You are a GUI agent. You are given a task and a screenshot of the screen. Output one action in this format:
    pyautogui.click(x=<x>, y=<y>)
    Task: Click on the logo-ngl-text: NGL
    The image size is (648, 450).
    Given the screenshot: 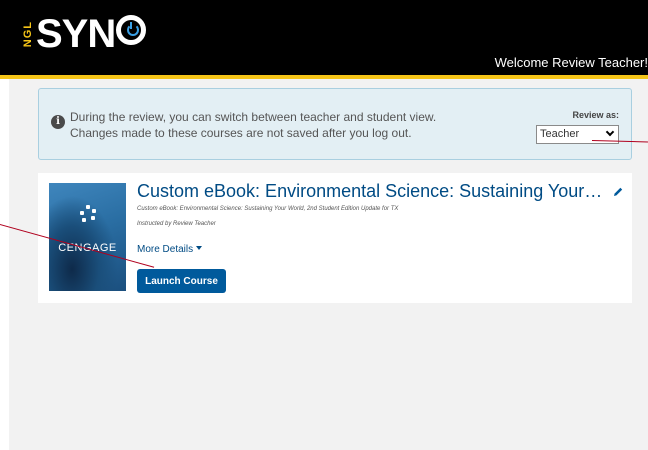 What is the action you would take?
    pyautogui.click(x=28, y=34)
    